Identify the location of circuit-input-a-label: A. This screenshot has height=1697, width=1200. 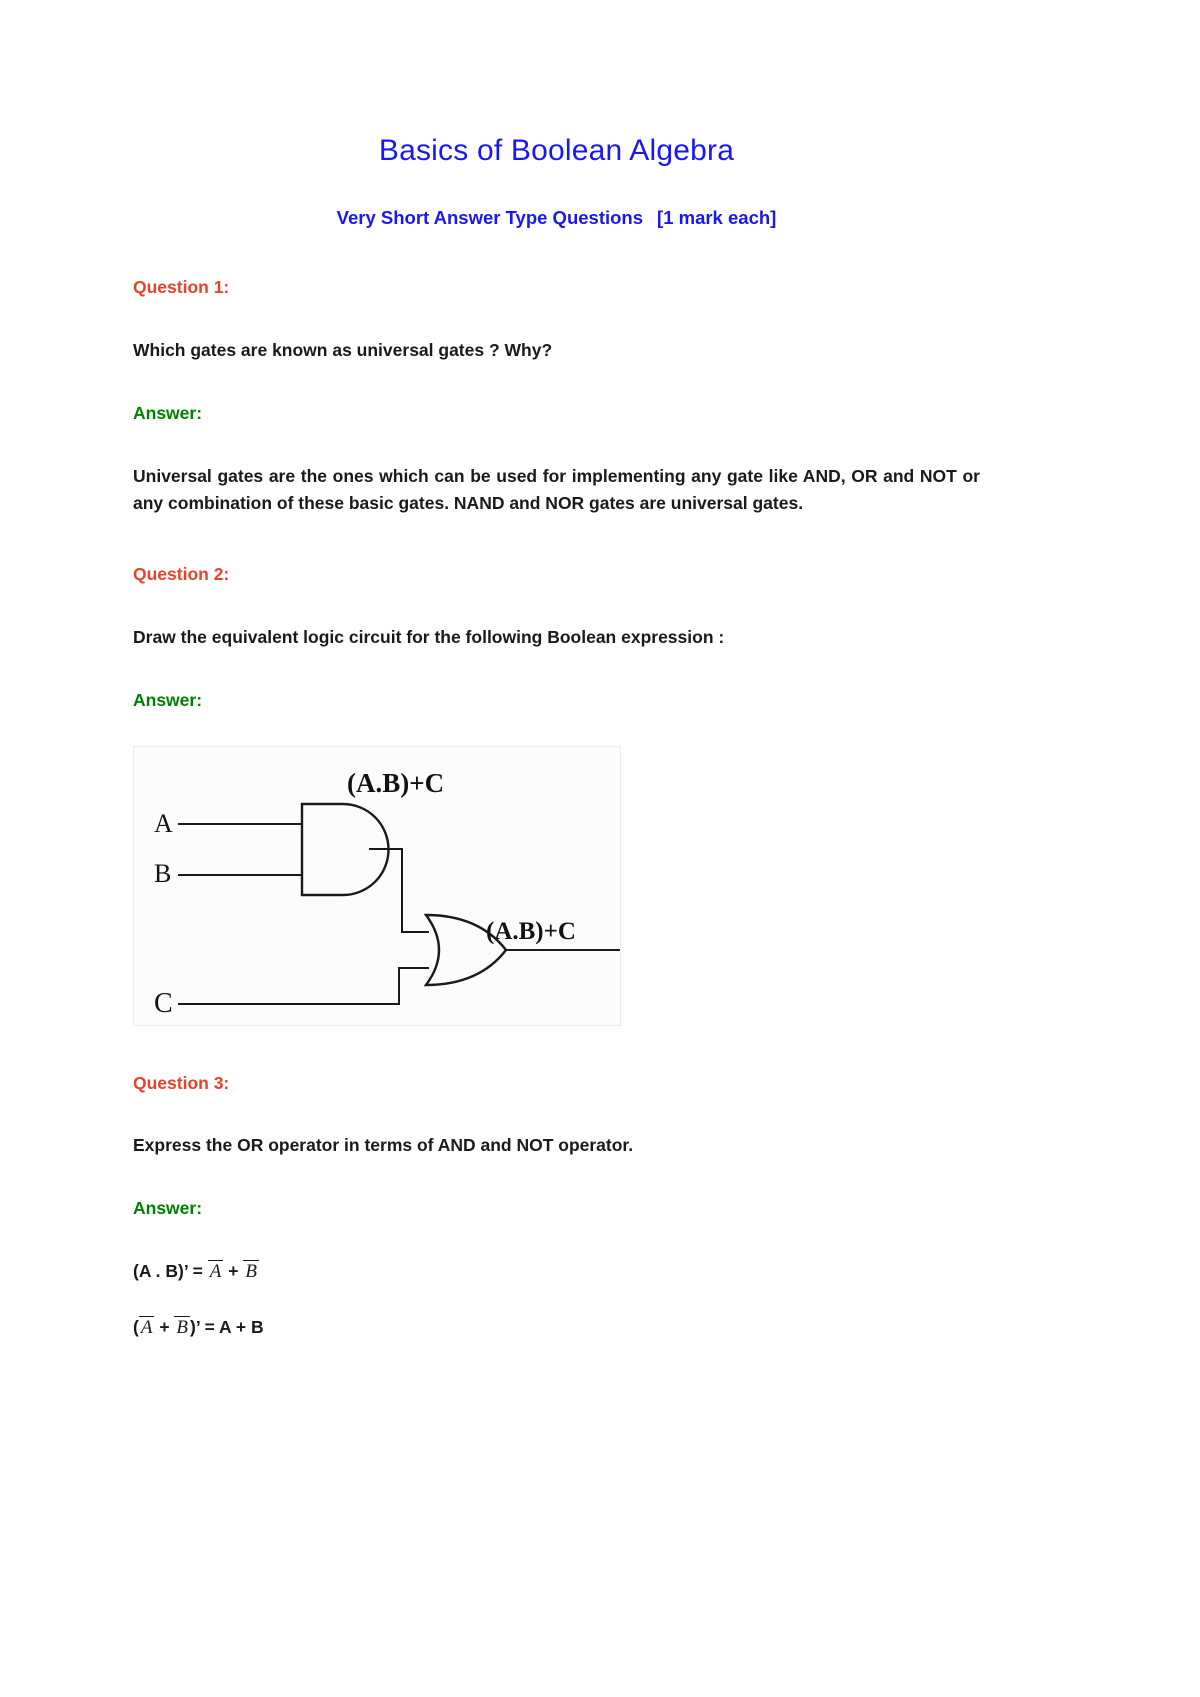
(163, 823).